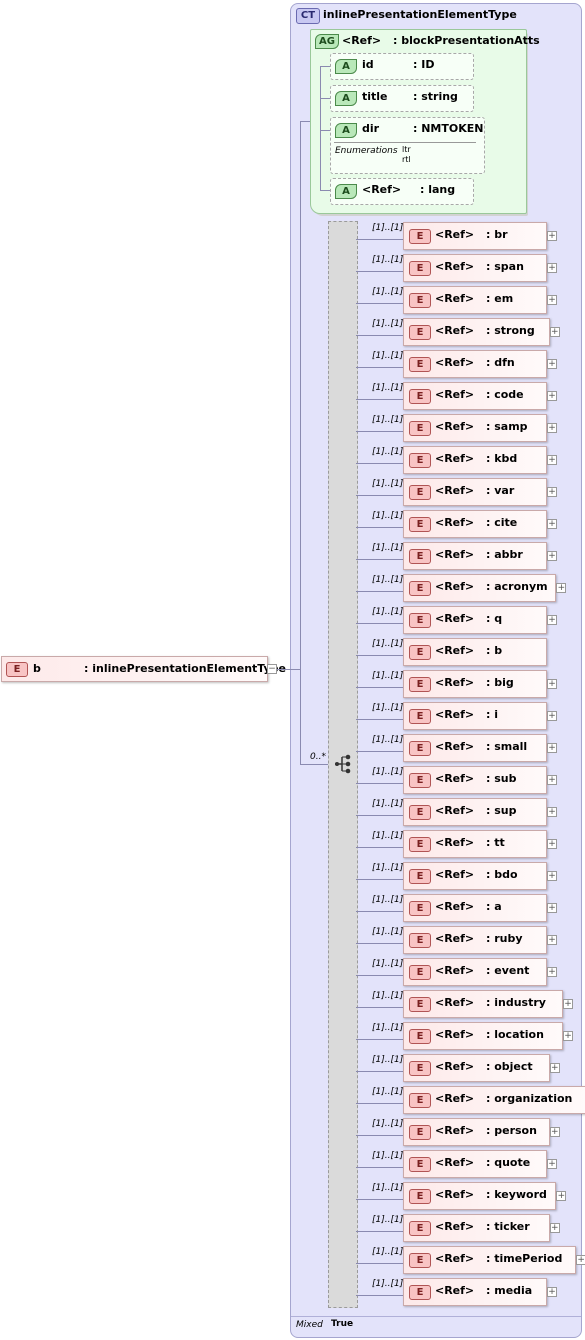  What do you see at coordinates (272, 669) in the screenshot?
I see `collapse-icon: −` at bounding box center [272, 669].